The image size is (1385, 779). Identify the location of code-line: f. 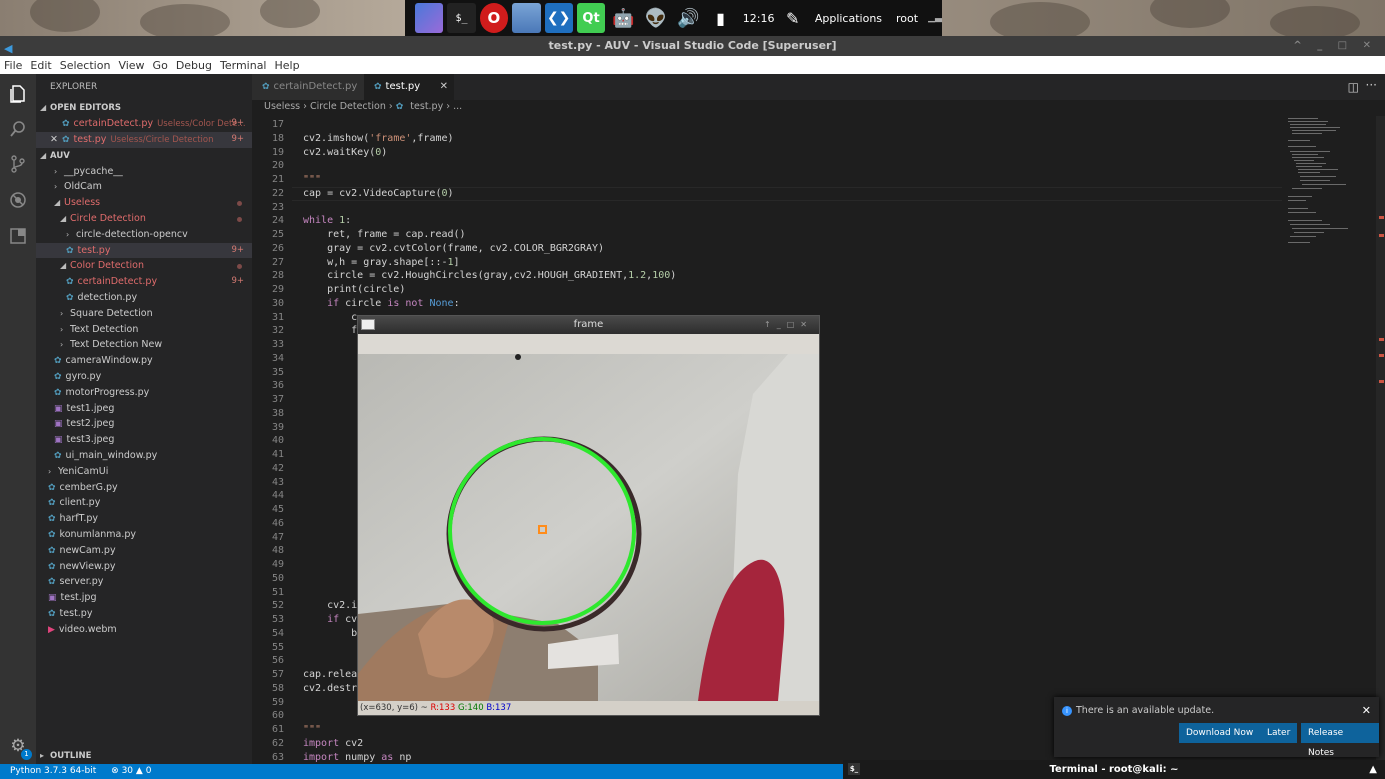
(330, 330).